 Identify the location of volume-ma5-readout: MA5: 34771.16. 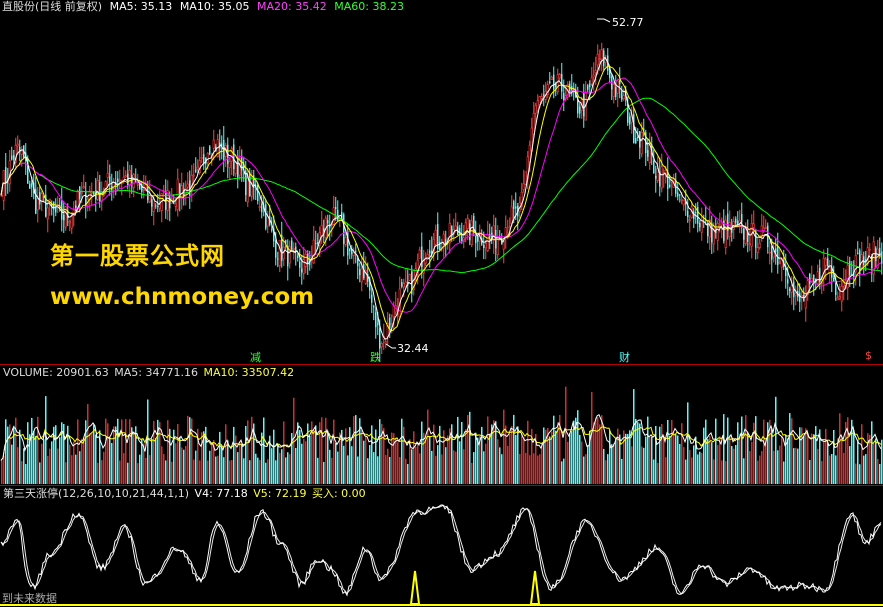
(156, 372).